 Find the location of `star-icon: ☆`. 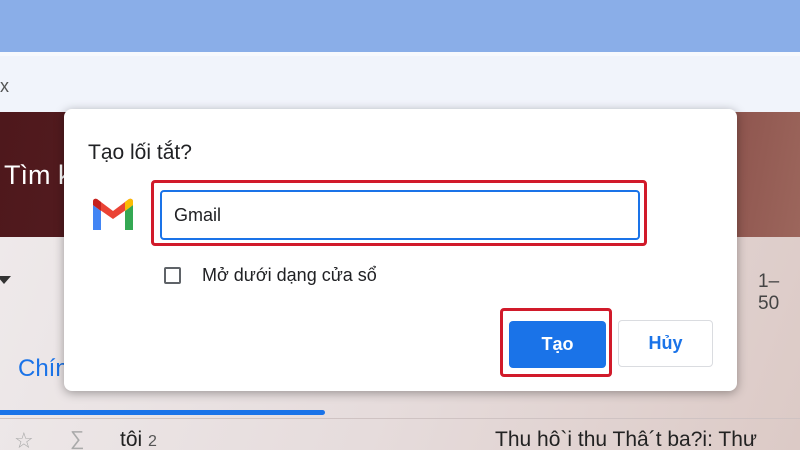

star-icon: ☆ is located at coordinates (24, 441).